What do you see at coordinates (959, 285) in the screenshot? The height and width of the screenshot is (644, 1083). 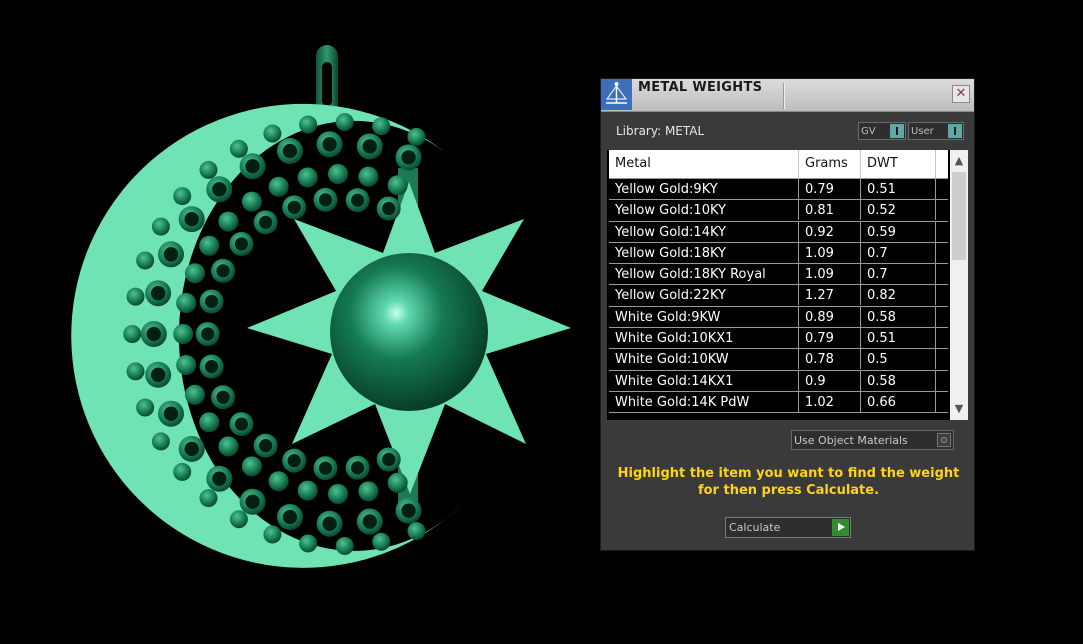 I see `table-scrollbar: ▲ ▼` at bounding box center [959, 285].